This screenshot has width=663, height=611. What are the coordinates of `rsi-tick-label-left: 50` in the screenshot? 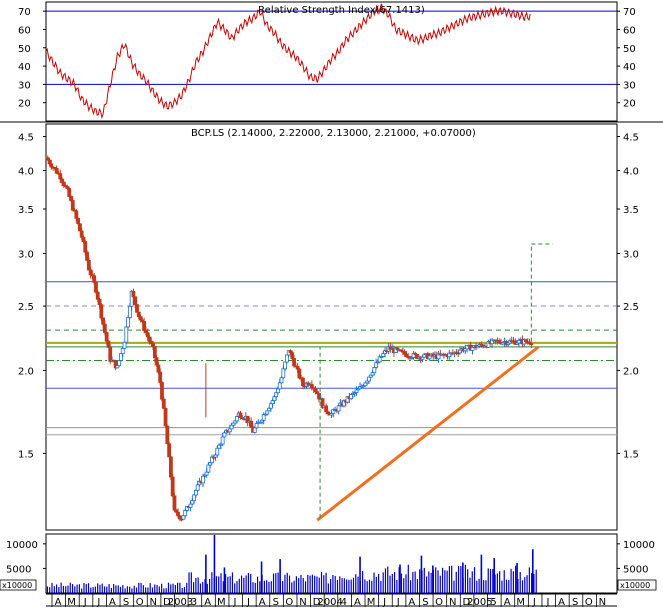 It's located at (24, 49).